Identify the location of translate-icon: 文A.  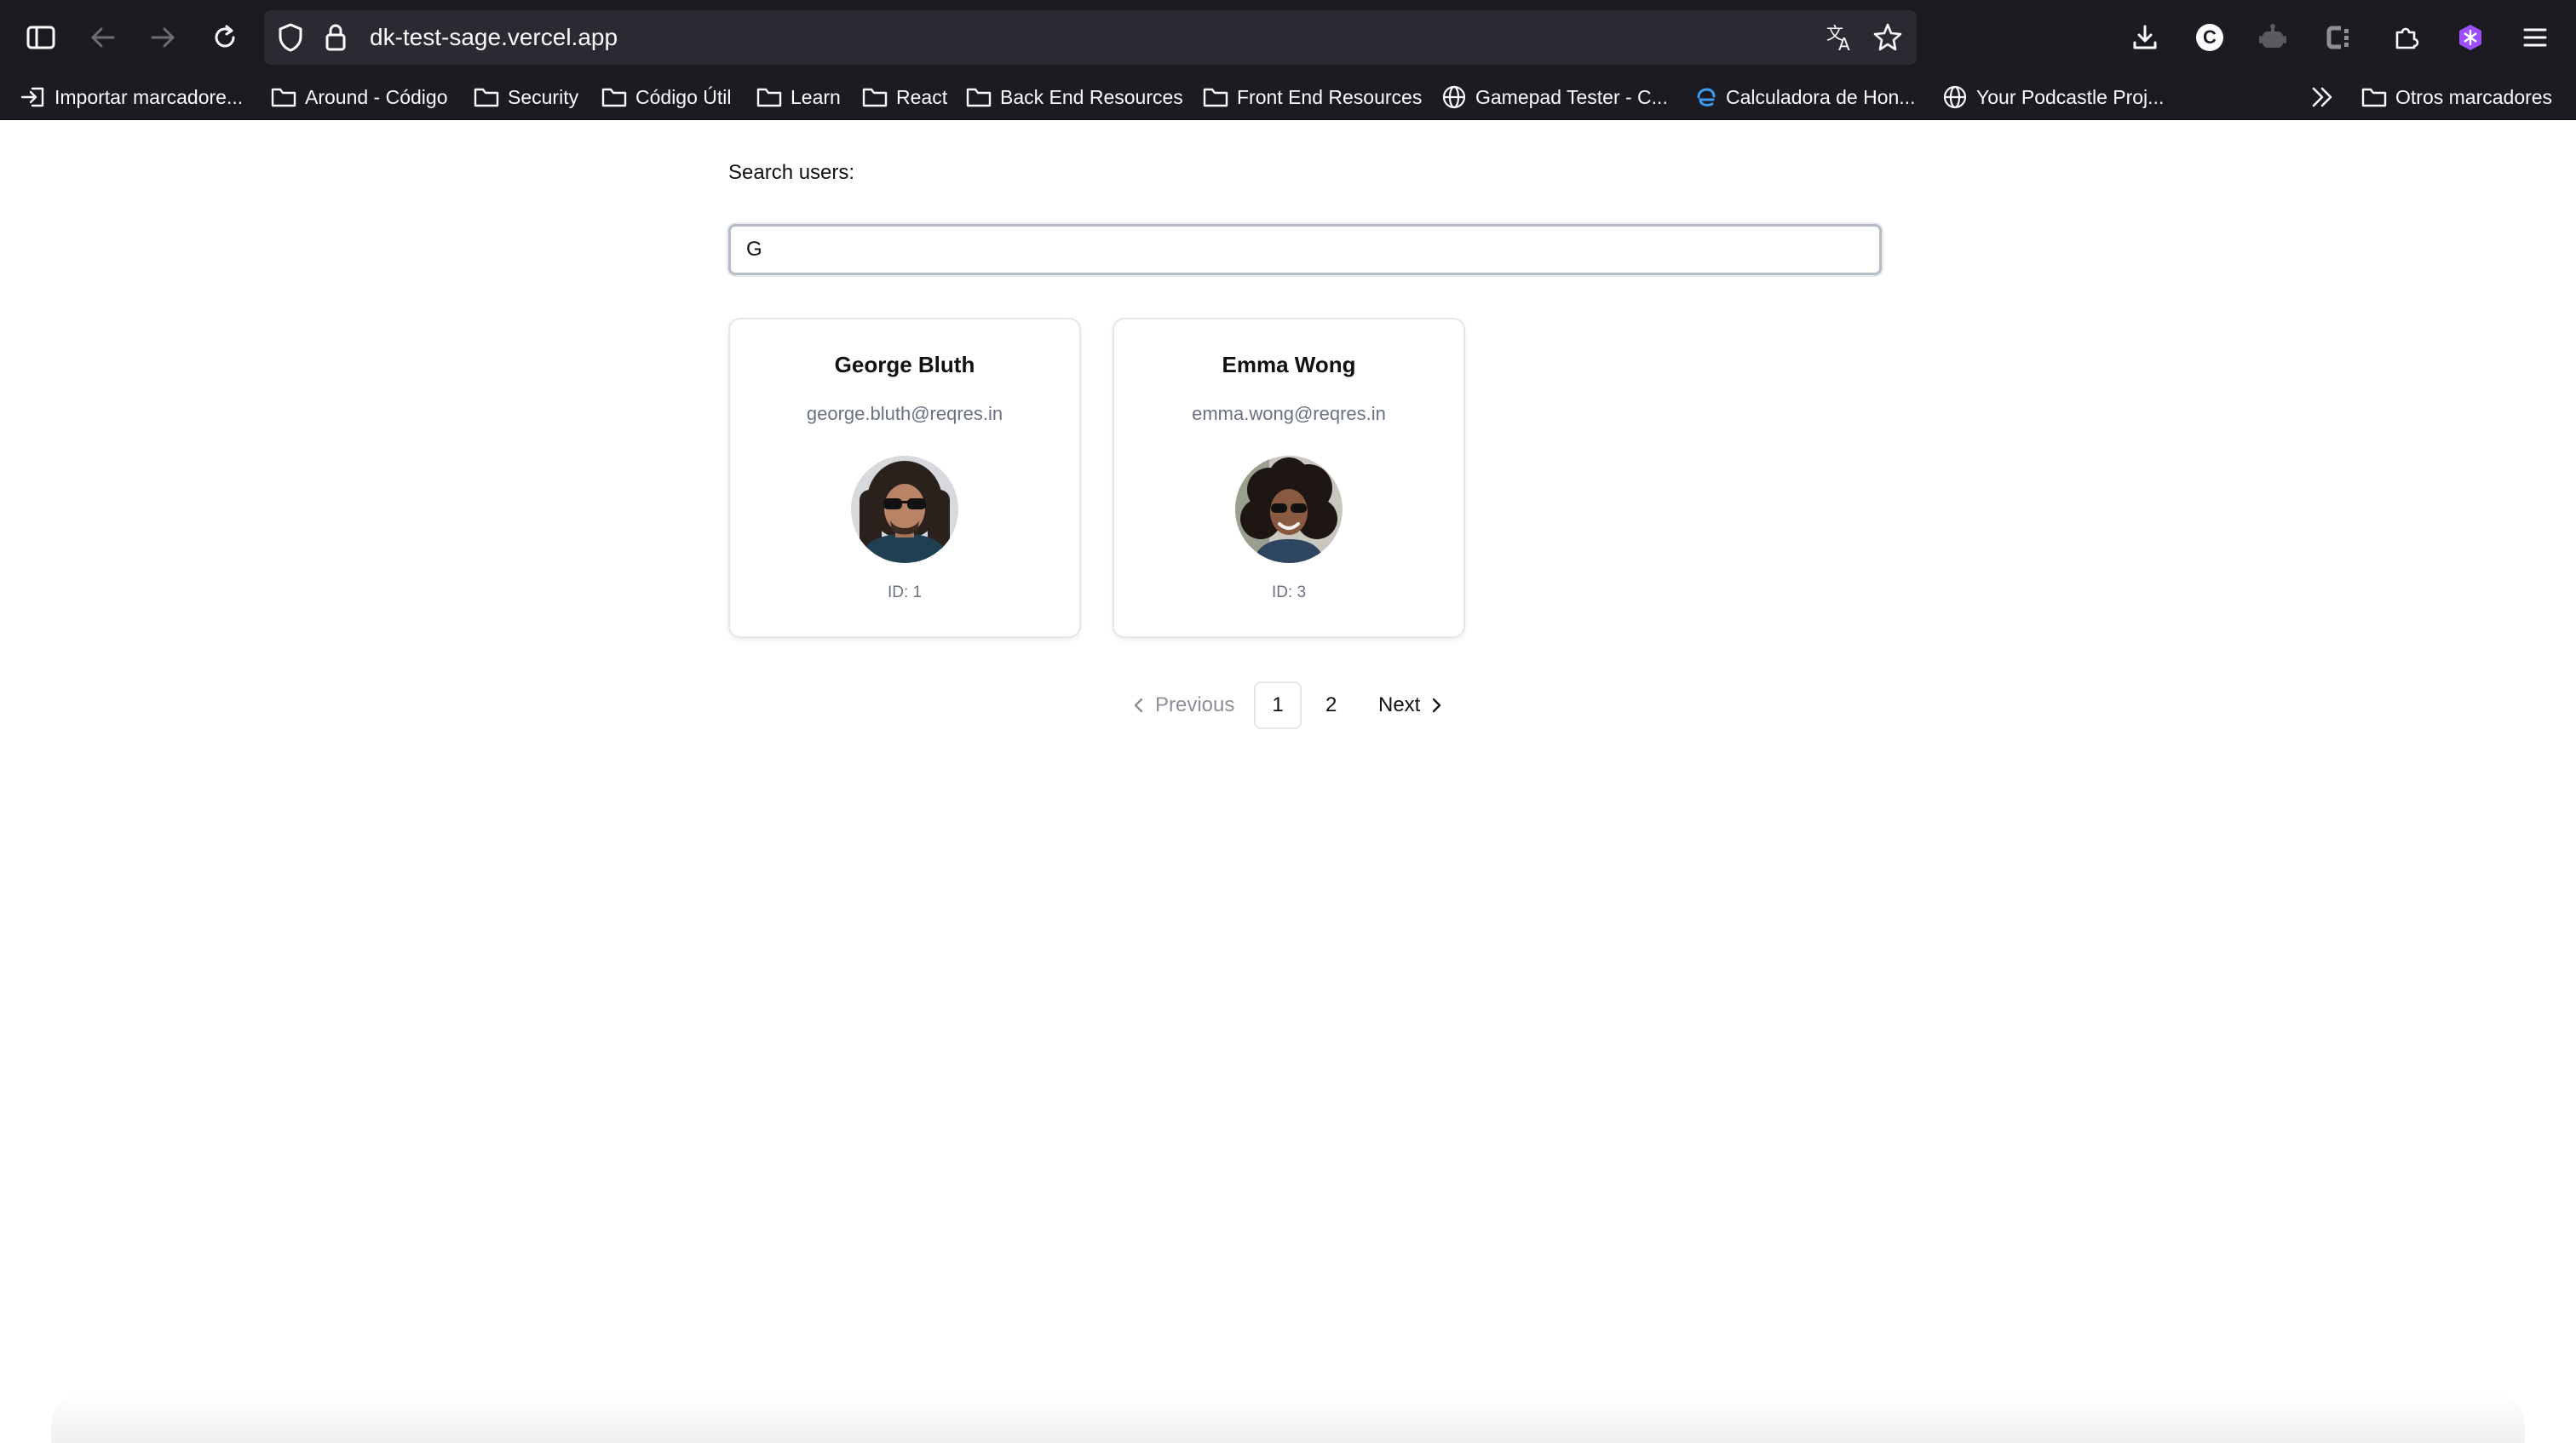
(1840, 37).